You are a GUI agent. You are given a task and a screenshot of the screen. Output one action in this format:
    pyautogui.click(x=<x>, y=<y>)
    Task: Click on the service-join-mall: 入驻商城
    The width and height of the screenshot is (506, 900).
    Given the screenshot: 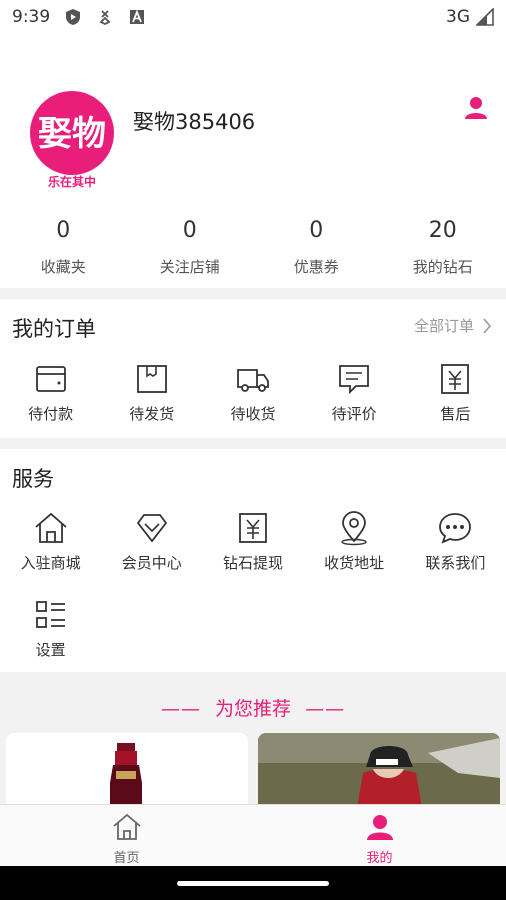 What is the action you would take?
    pyautogui.click(x=50, y=541)
    